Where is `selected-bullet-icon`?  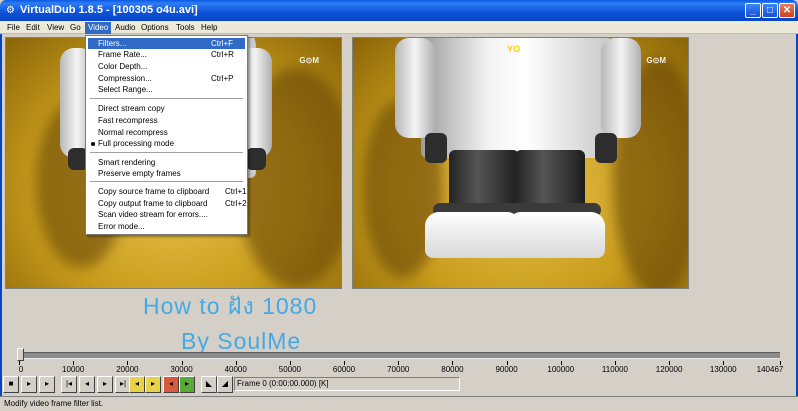 selected-bullet-icon is located at coordinates (93, 144).